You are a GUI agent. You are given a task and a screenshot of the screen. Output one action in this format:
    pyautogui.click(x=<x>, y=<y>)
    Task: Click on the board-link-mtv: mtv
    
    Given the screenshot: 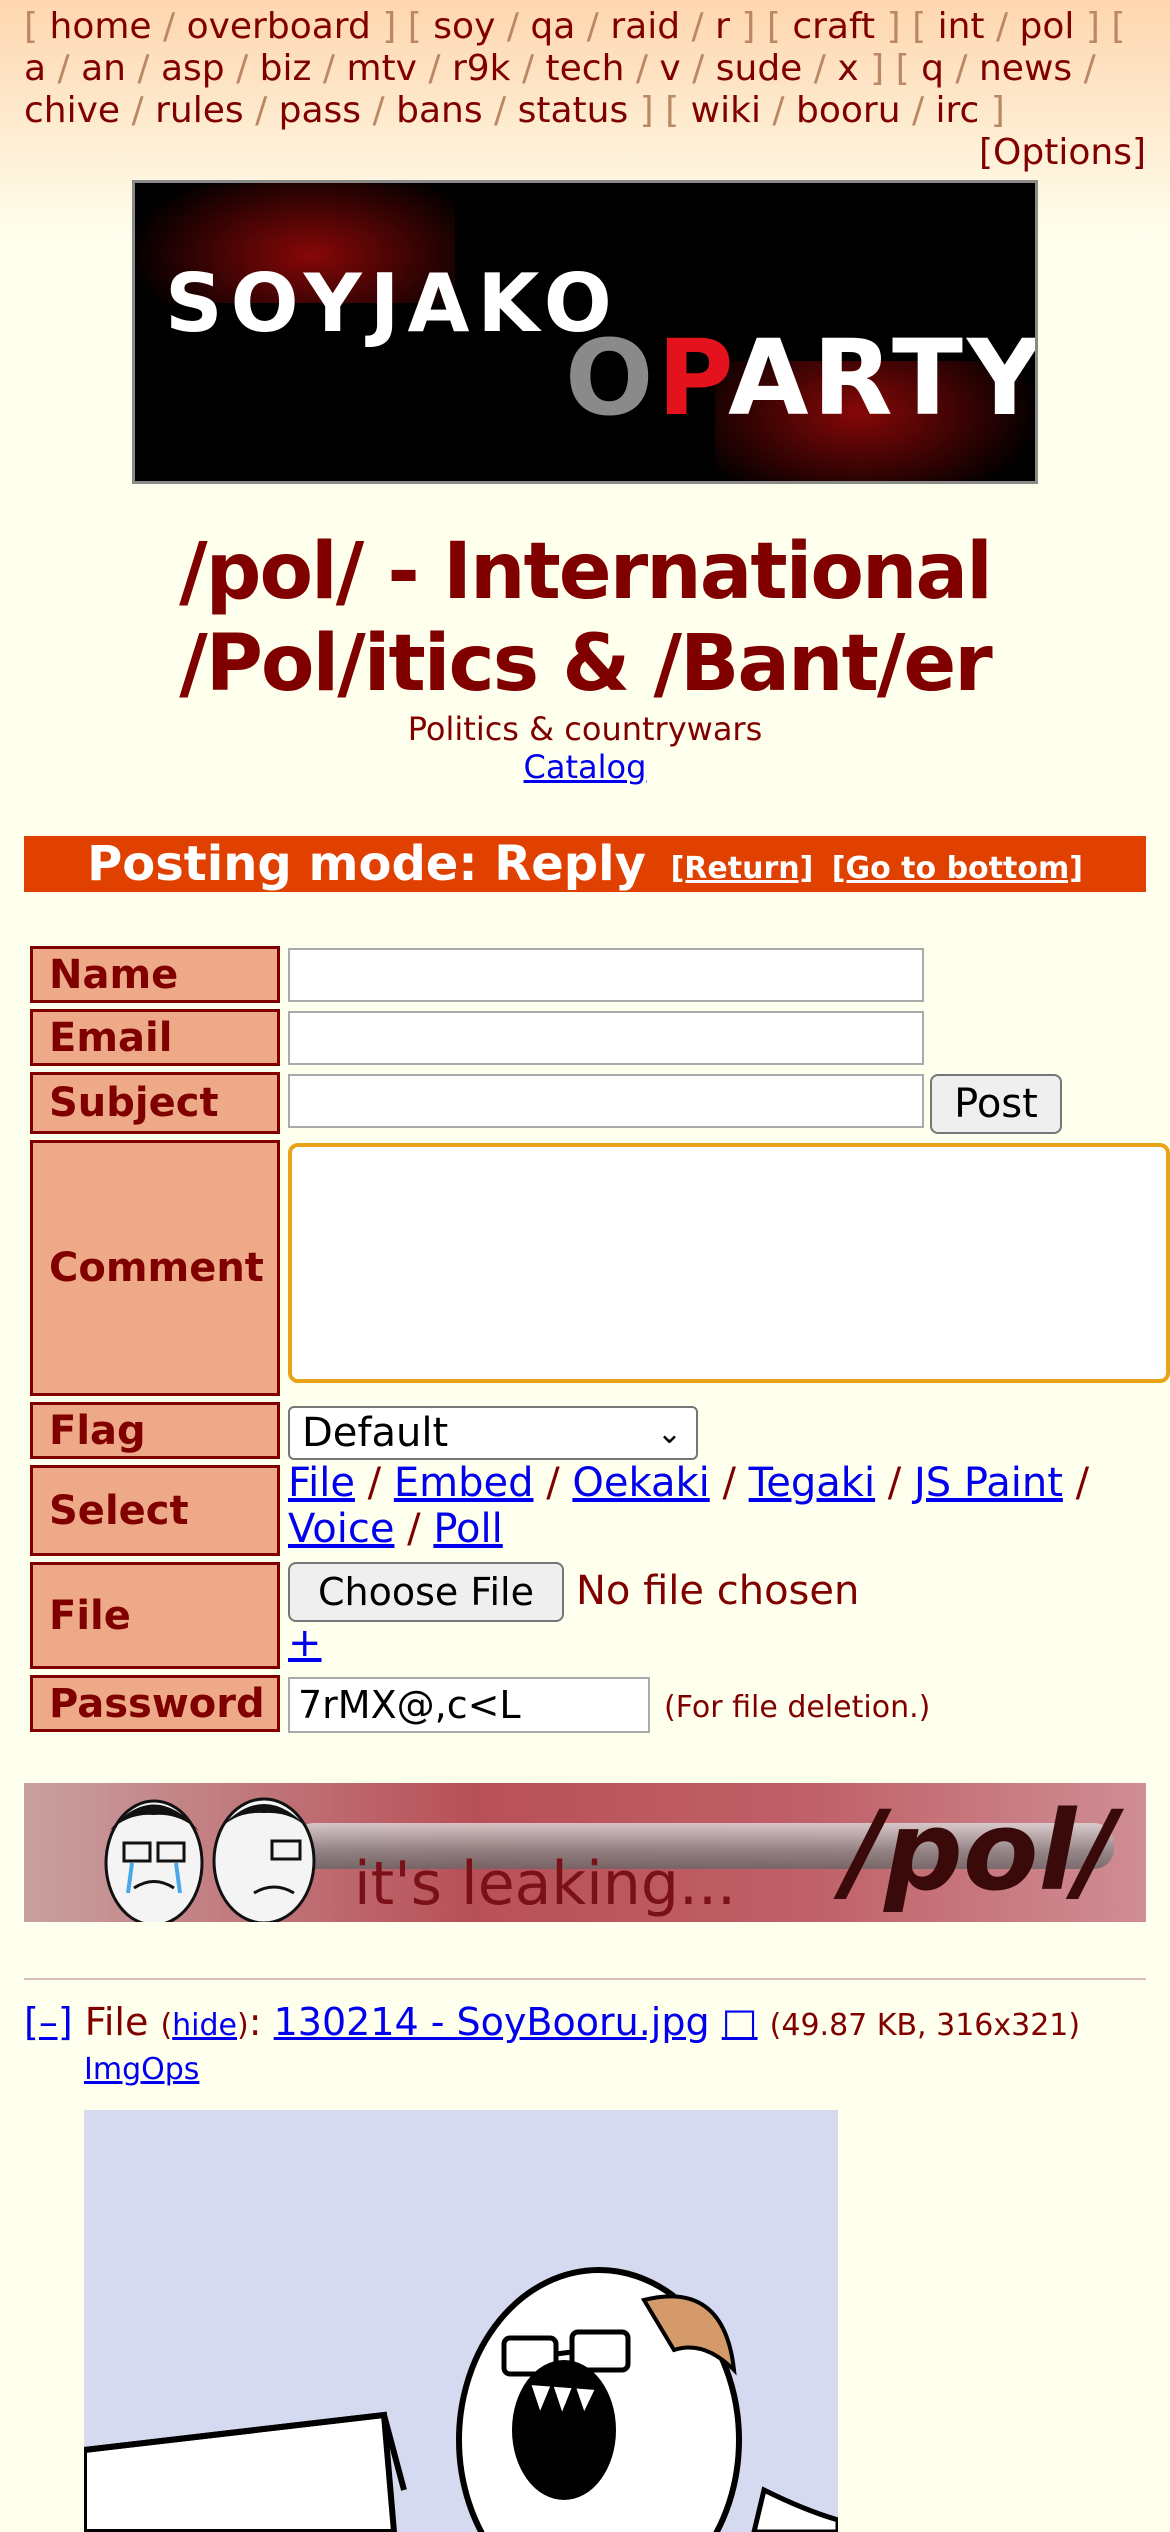 What is the action you would take?
    pyautogui.click(x=381, y=68)
    